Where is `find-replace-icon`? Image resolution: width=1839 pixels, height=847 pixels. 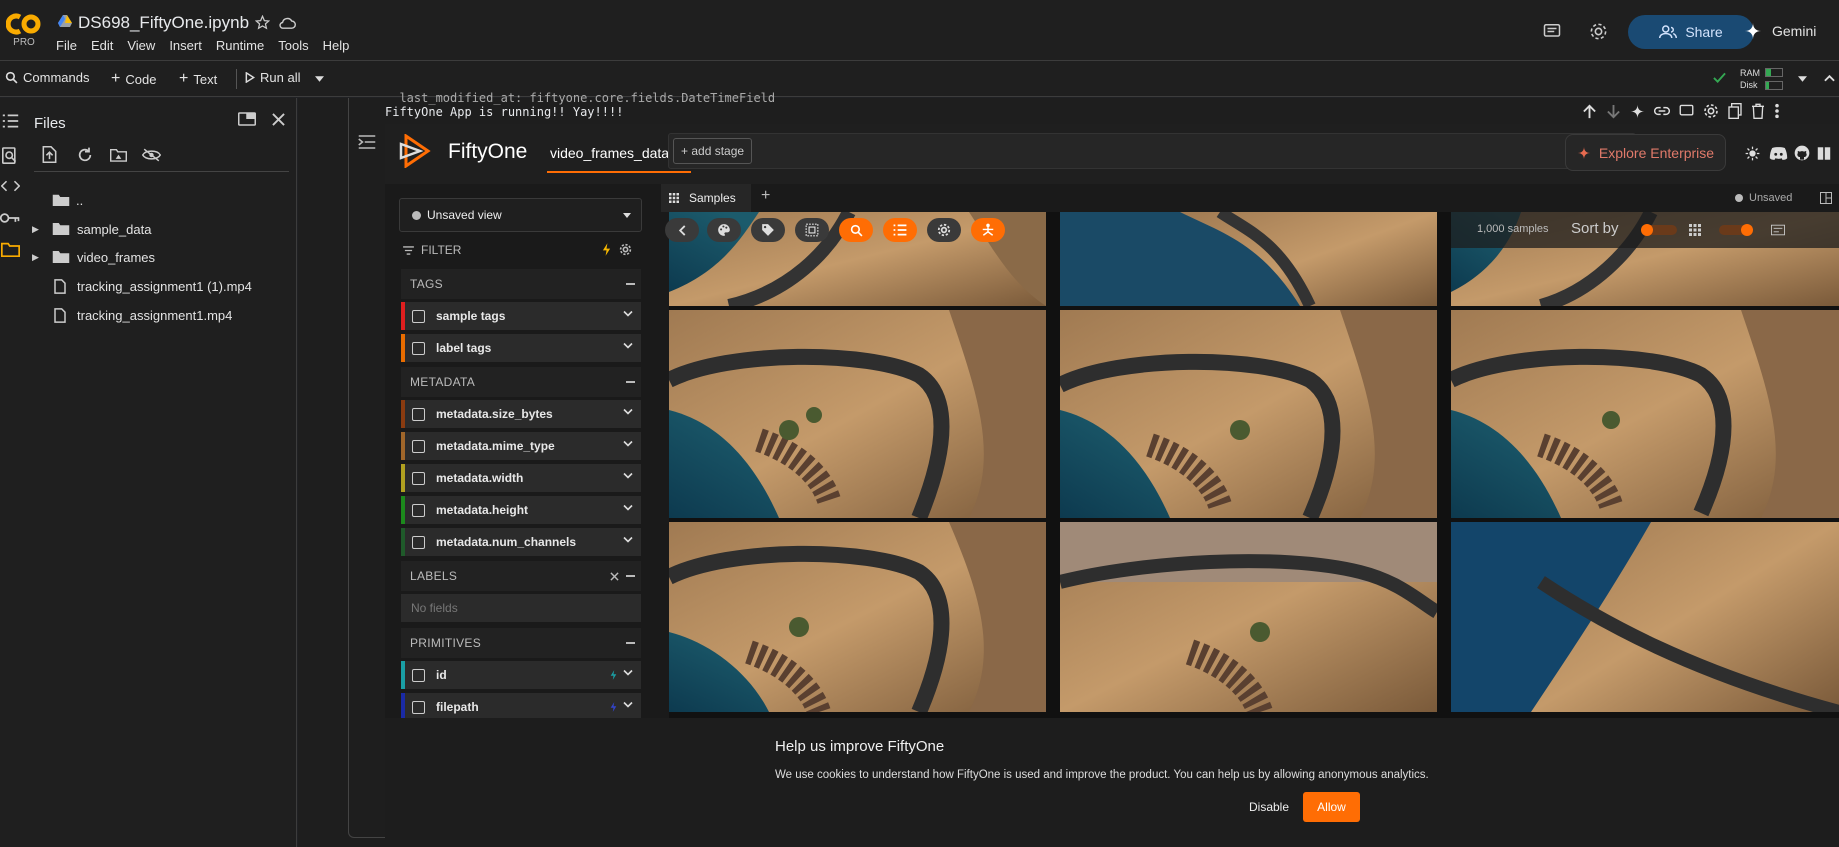
find-replace-icon is located at coordinates (10, 156).